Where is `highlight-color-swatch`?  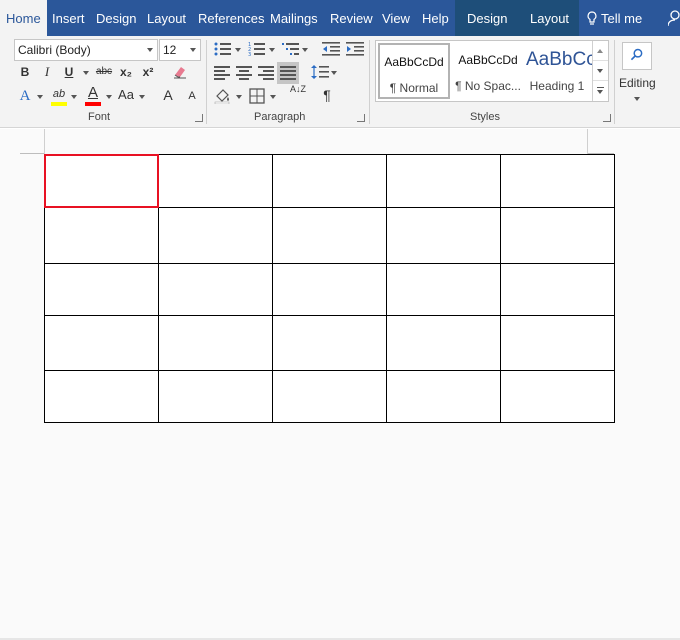
highlight-color-swatch is located at coordinates (59, 104).